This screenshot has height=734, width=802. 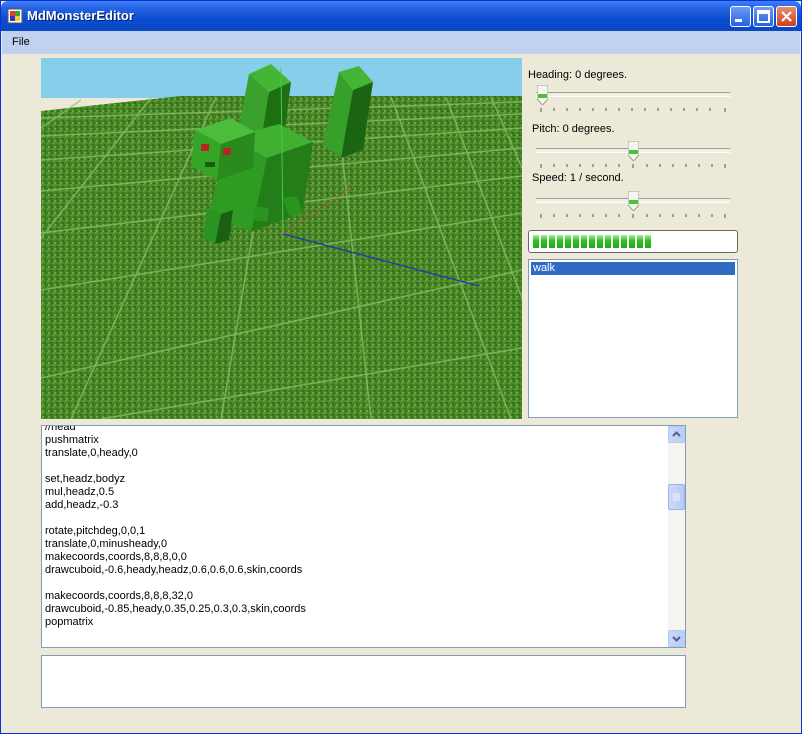 I want to click on code-line: mul,headz,0.5, so click(x=355, y=492).